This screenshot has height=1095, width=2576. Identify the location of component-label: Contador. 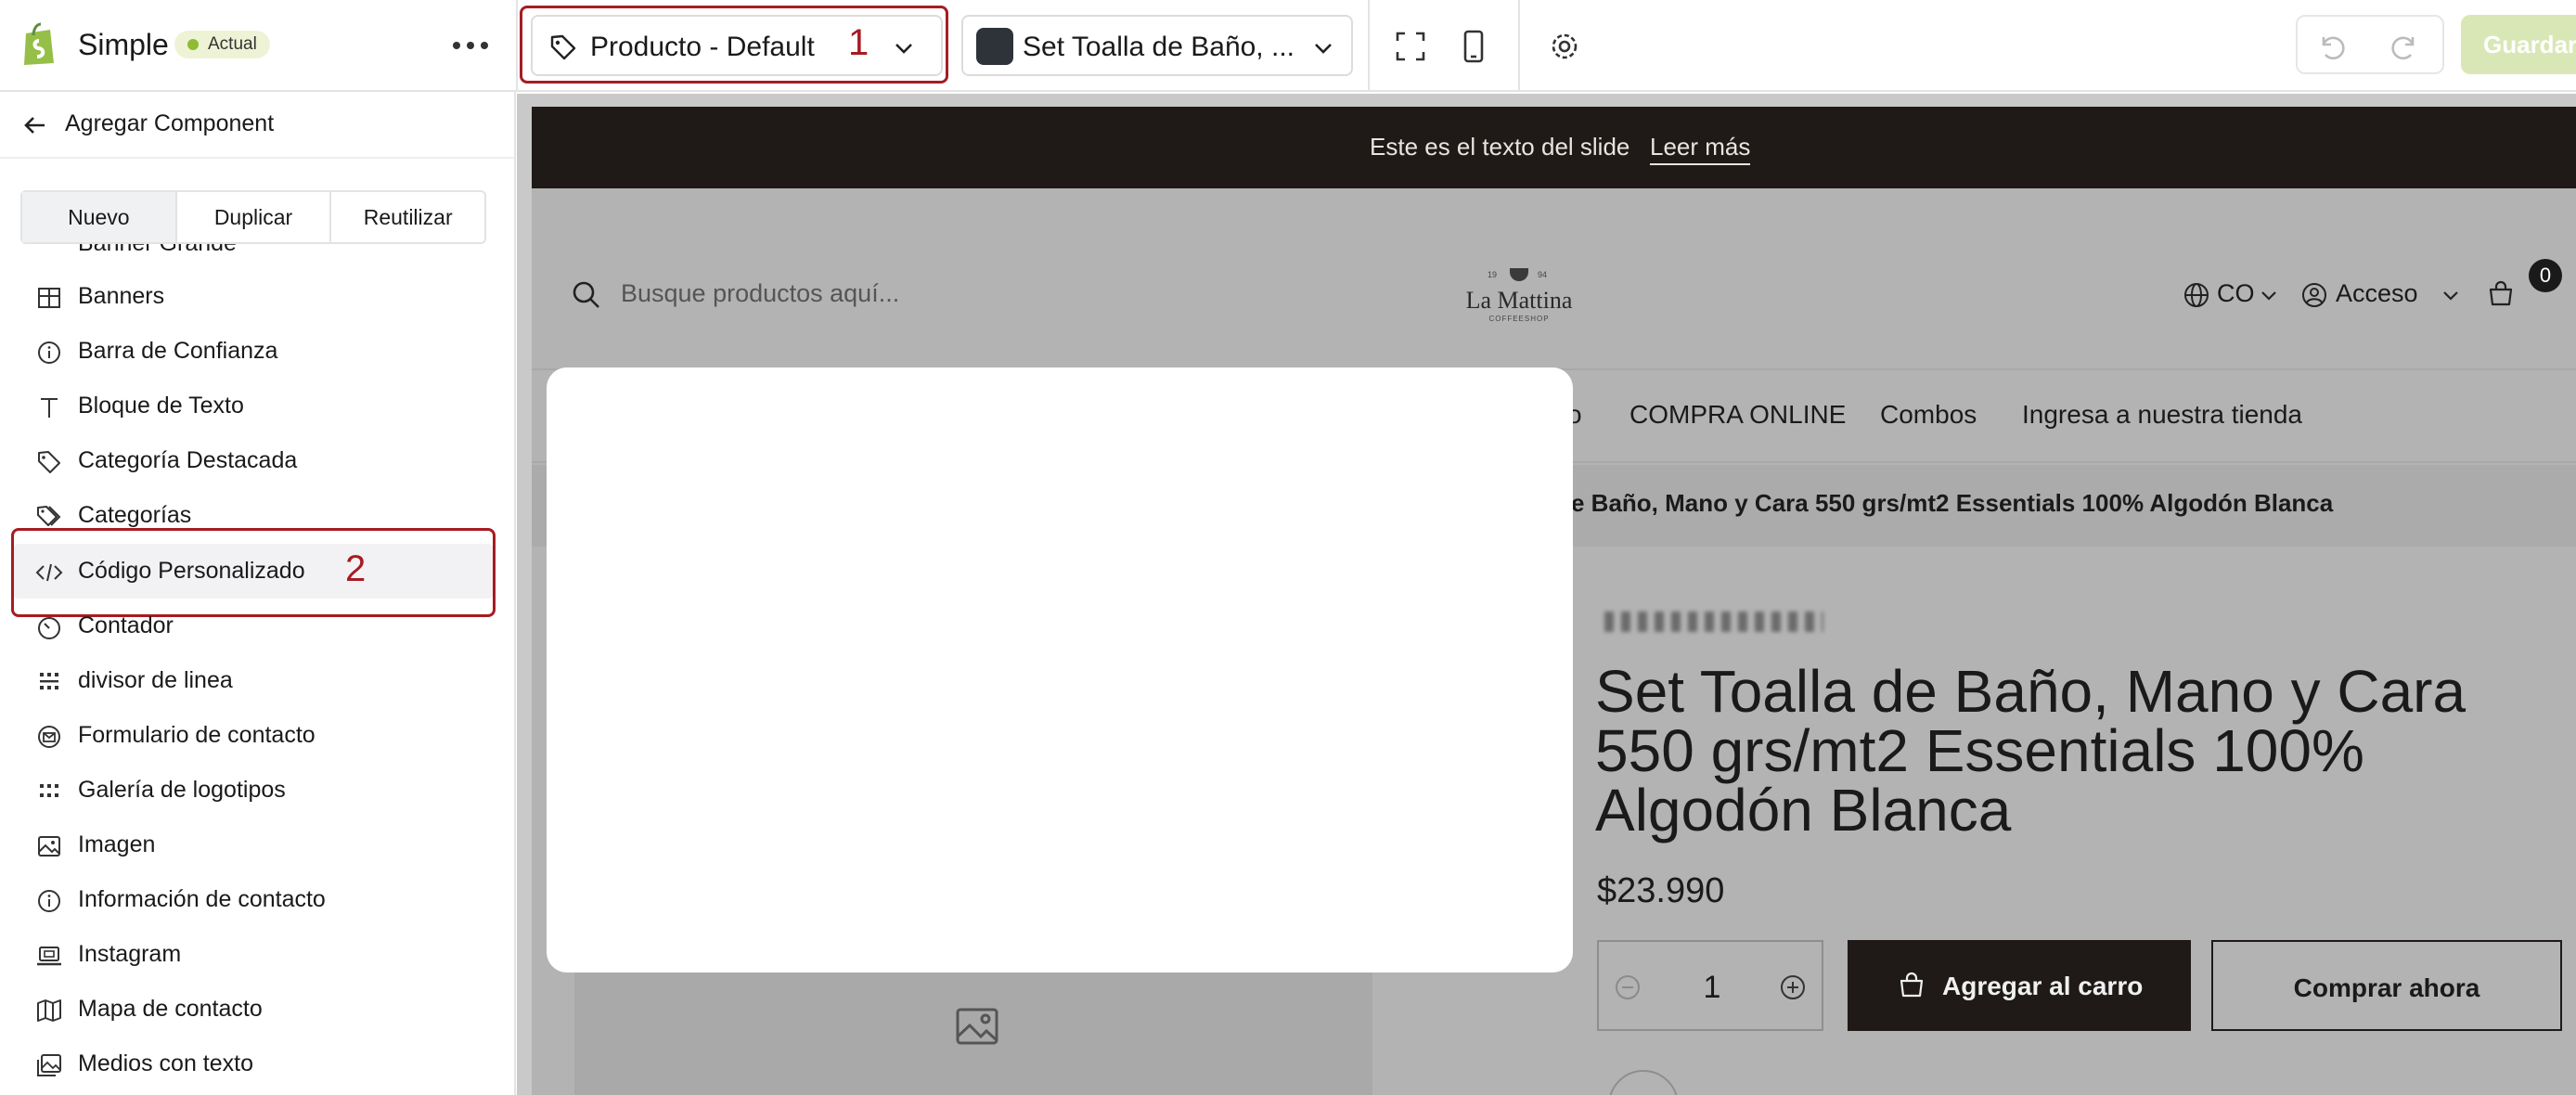
(126, 625).